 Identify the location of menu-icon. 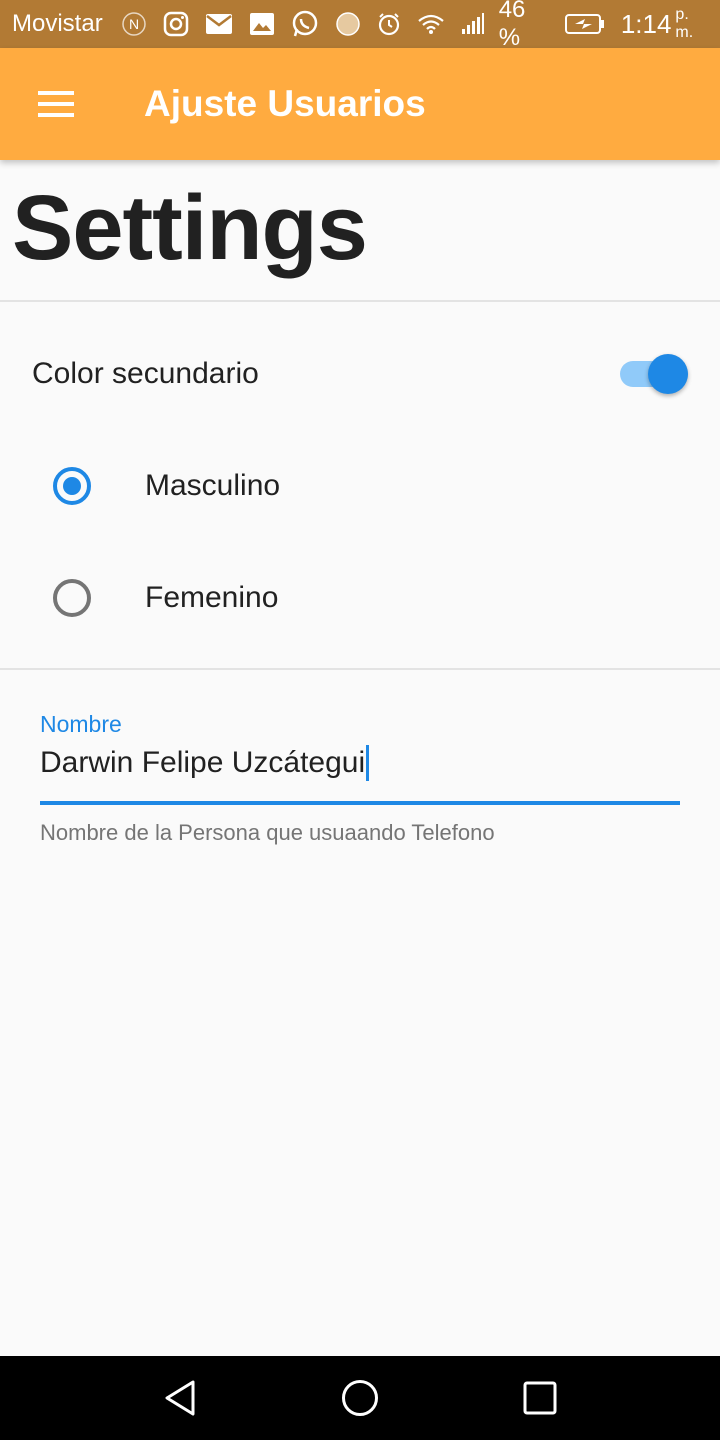
(56, 104).